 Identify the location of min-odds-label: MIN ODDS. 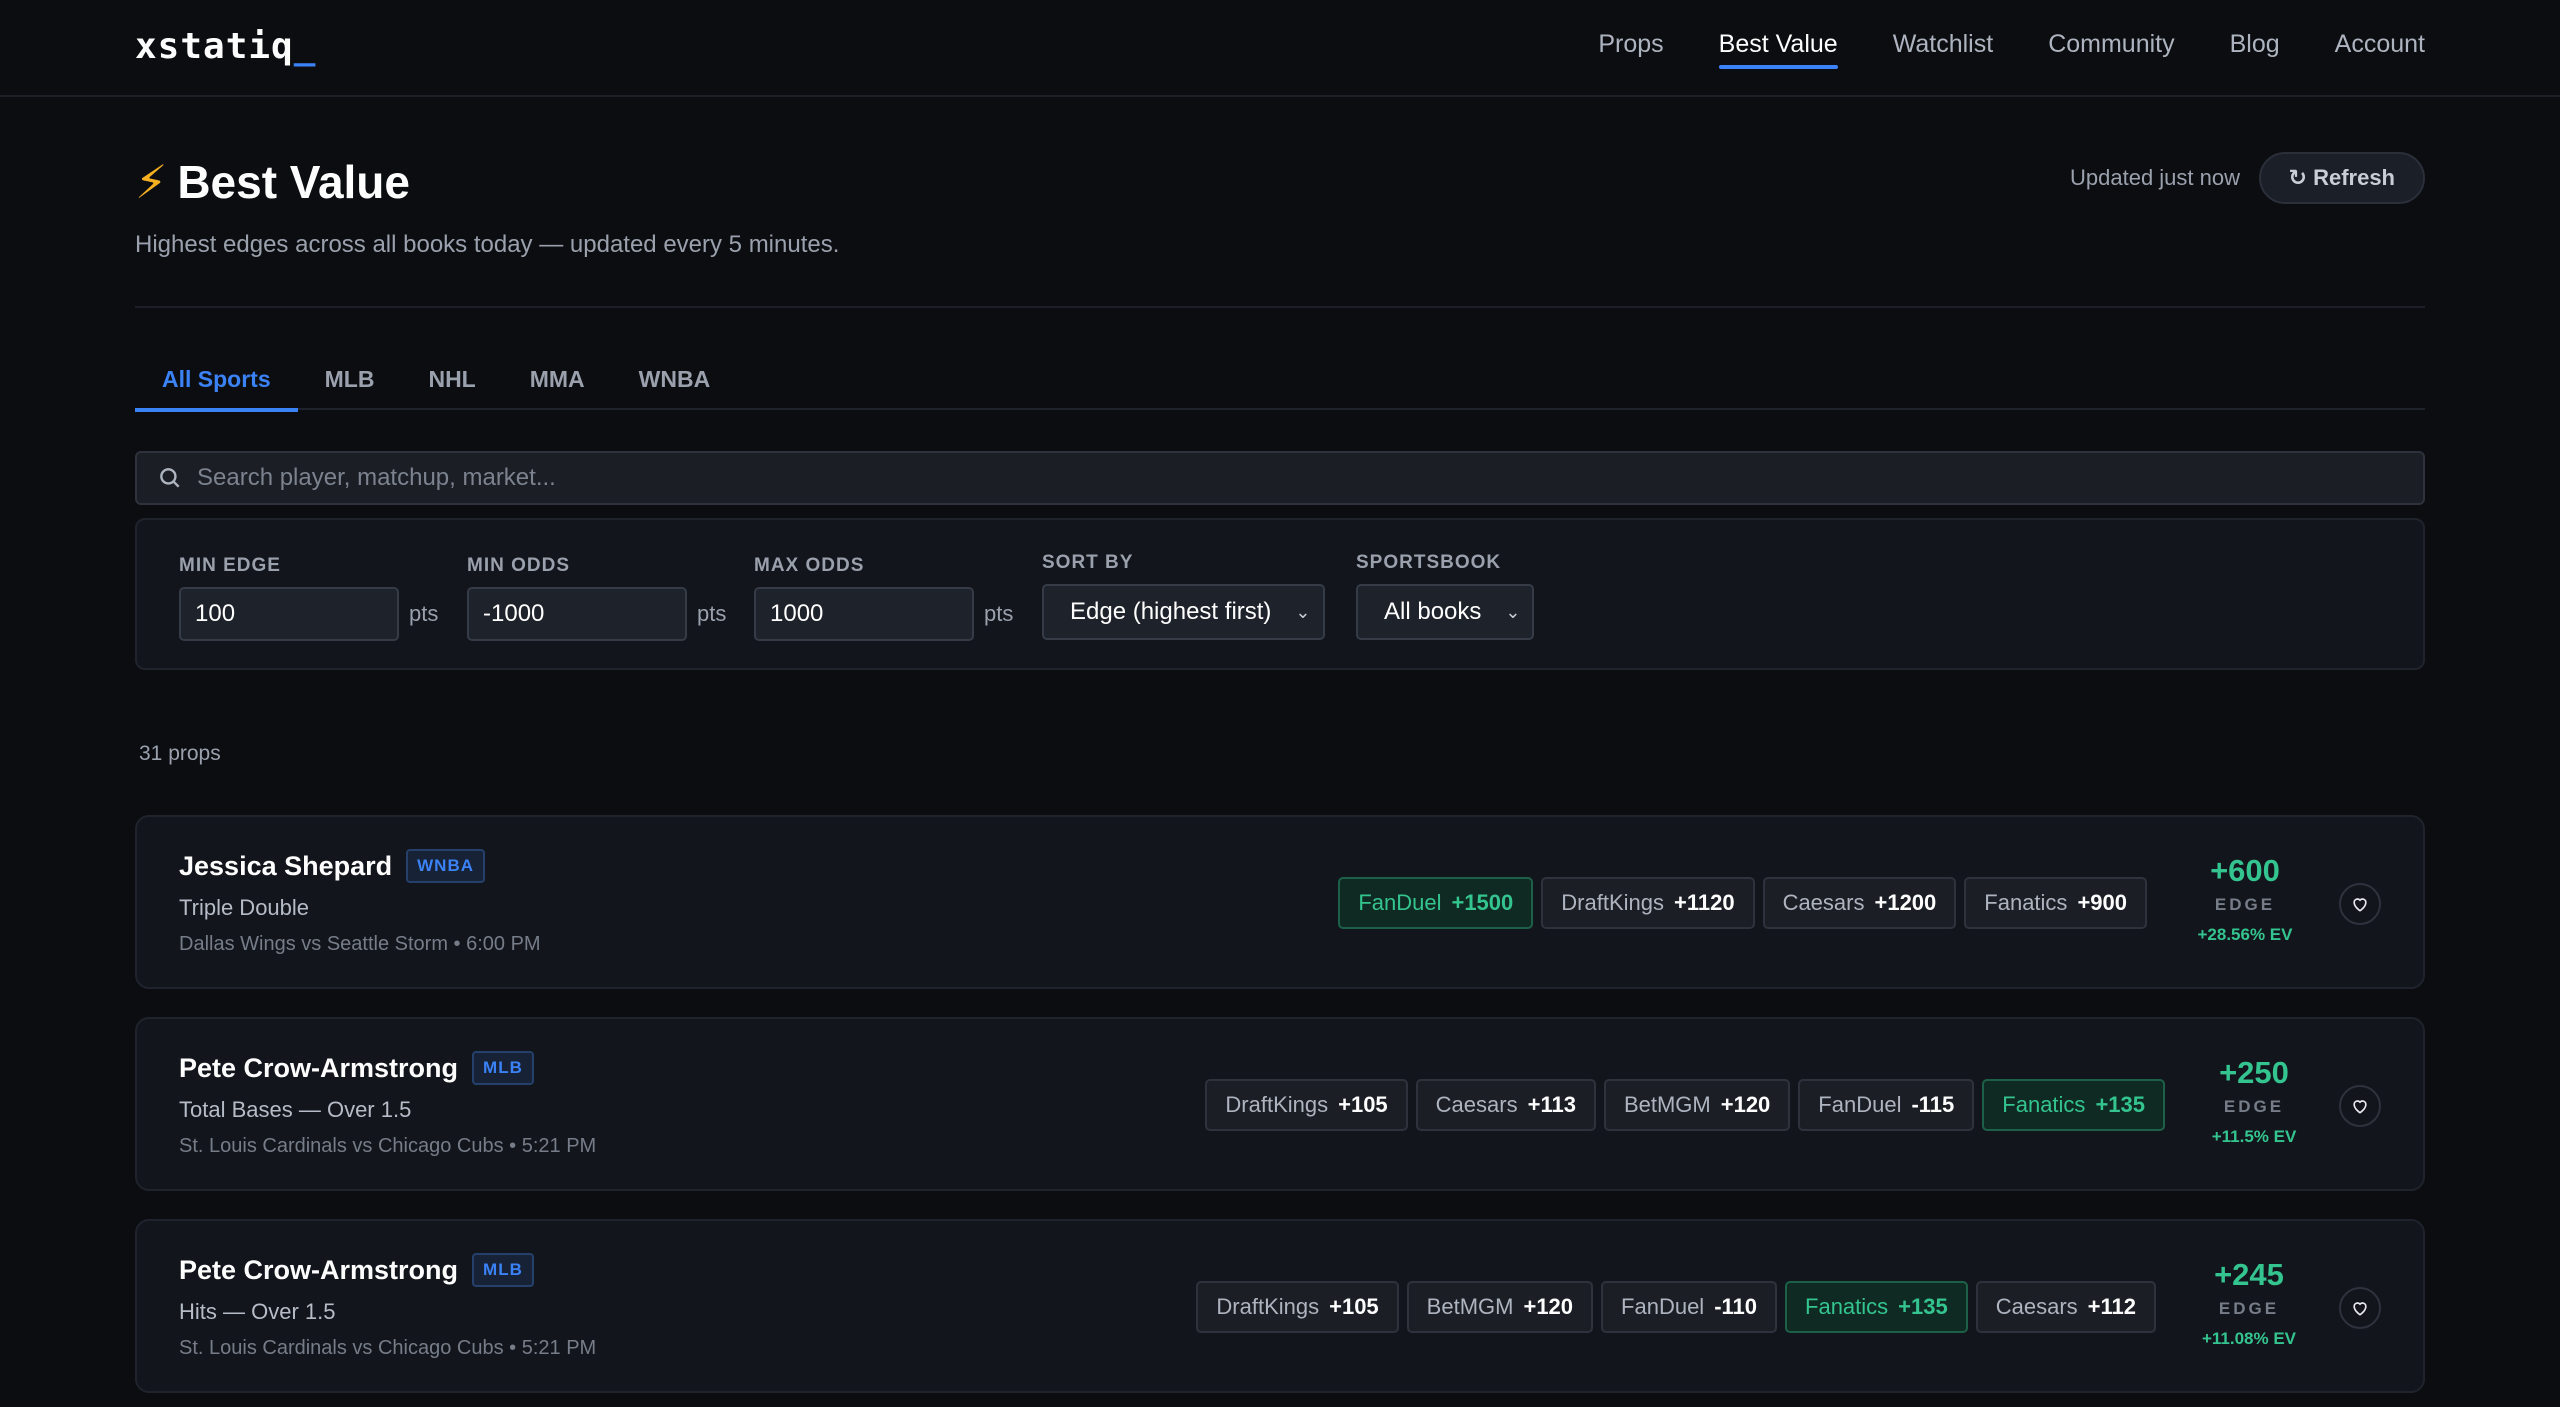
(518, 565).